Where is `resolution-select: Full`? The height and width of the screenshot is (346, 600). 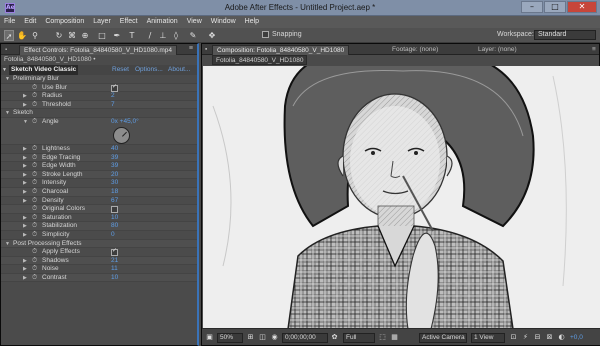
resolution-select: Full is located at coordinates (359, 338).